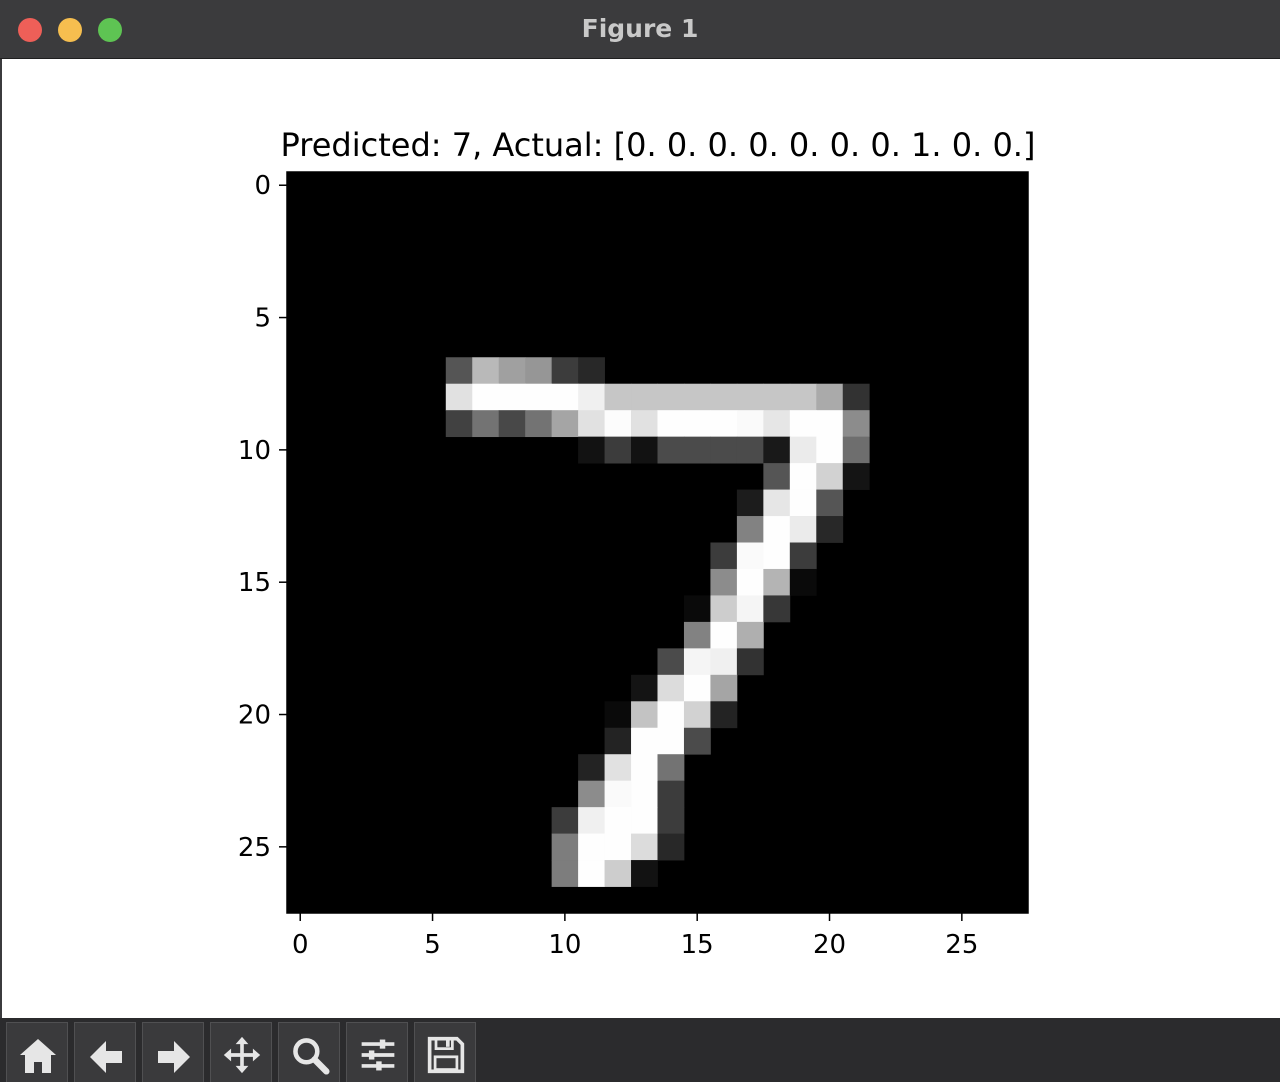  What do you see at coordinates (432, 945) in the screenshot?
I see `x-tick-label: 5` at bounding box center [432, 945].